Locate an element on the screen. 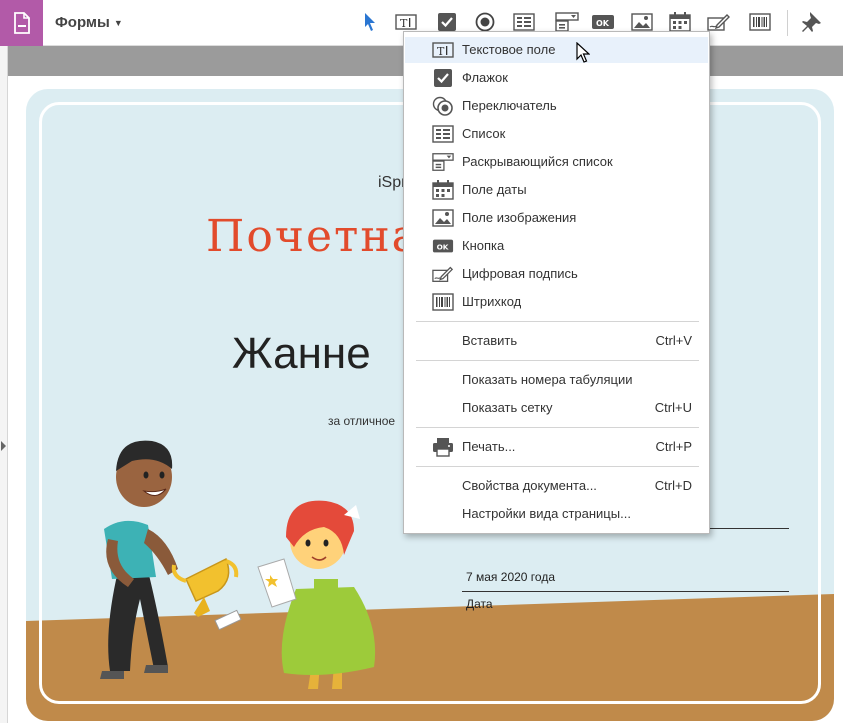 Image resolution: width=843 pixels, height=723 pixels. menu-item-label: Штрихкод is located at coordinates (492, 301).